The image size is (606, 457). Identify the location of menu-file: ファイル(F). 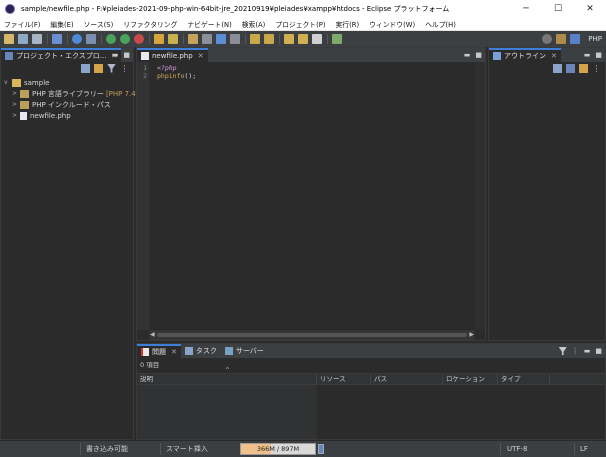
(22, 24).